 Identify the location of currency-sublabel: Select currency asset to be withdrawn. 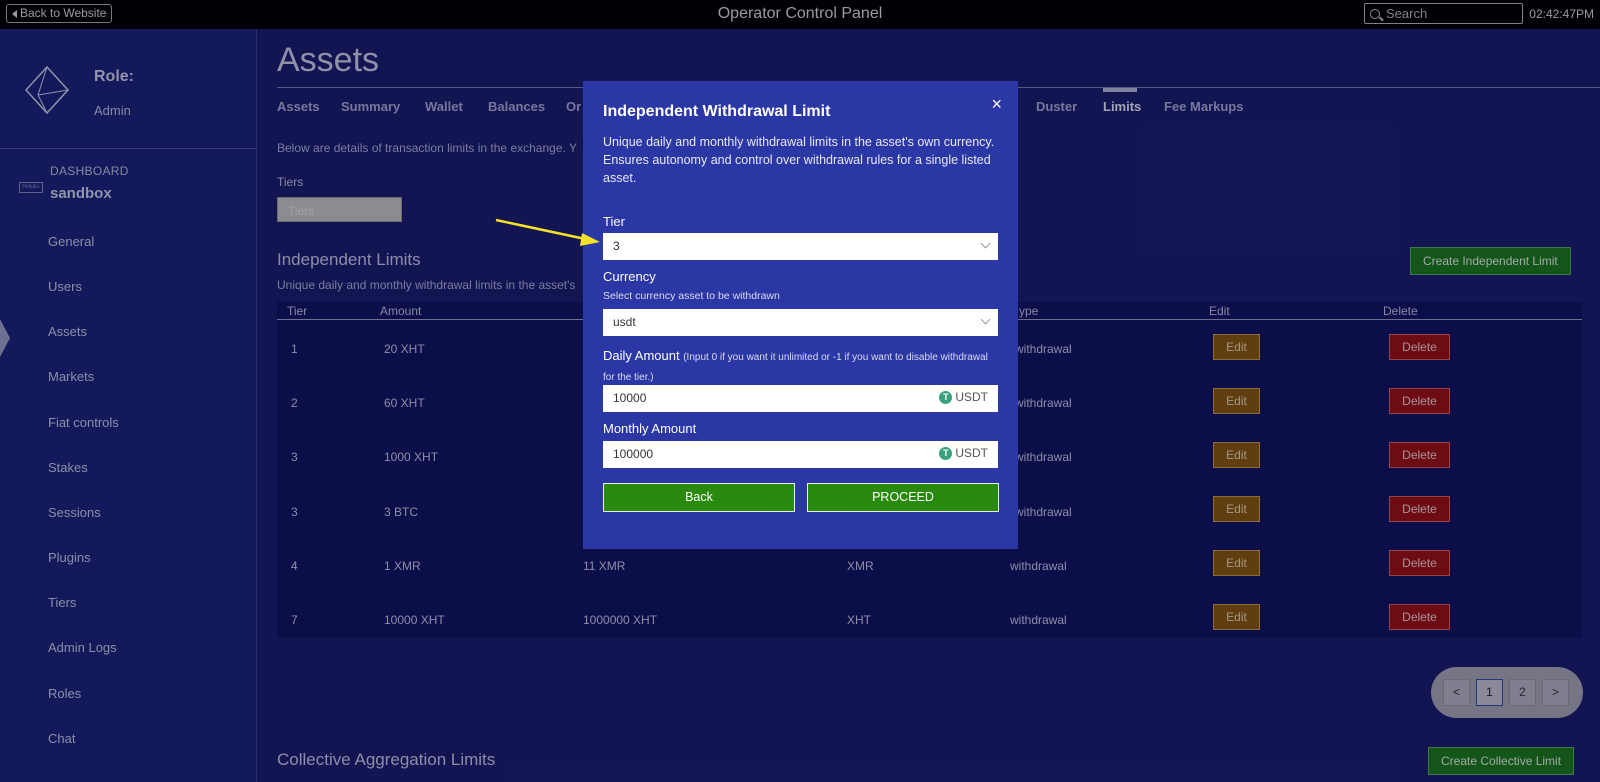
(691, 296).